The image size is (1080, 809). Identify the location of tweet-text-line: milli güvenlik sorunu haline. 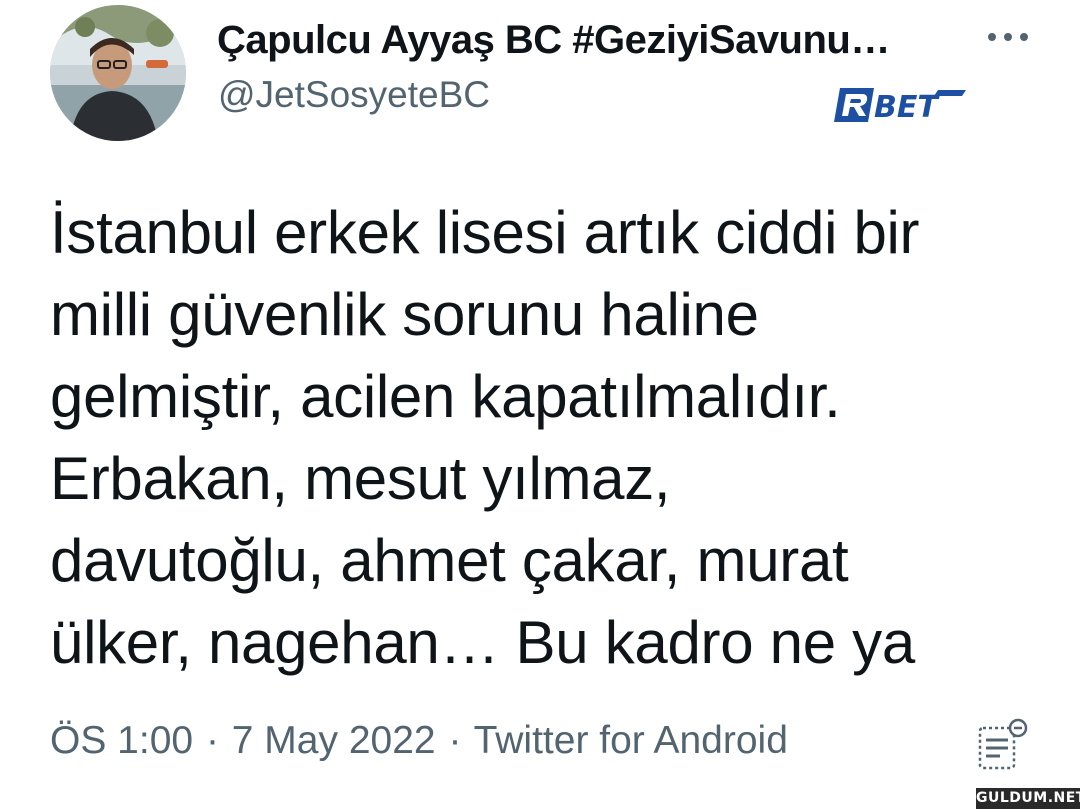
(404, 314).